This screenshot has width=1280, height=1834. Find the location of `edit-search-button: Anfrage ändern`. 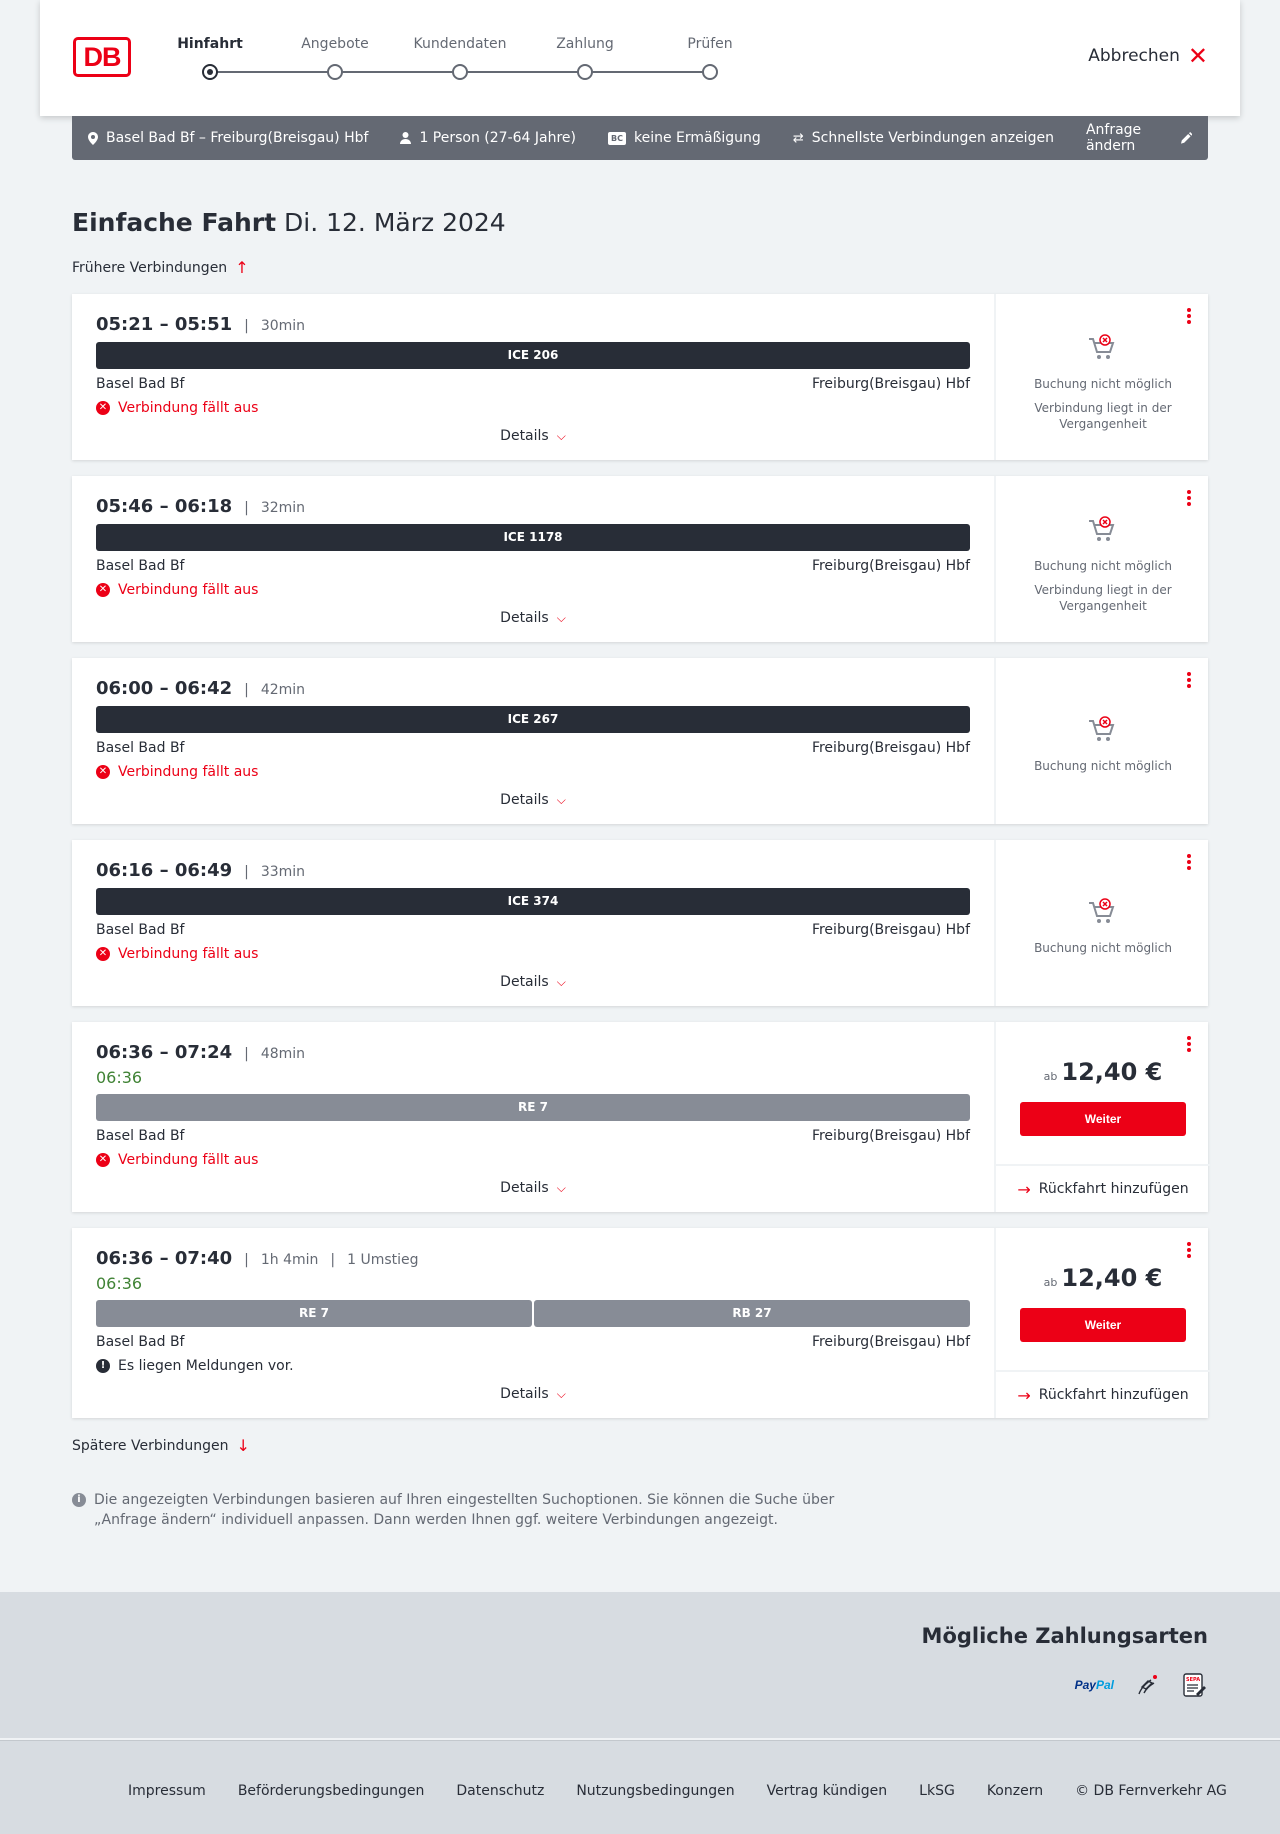

edit-search-button: Anfrage ändern is located at coordinates (1139, 138).